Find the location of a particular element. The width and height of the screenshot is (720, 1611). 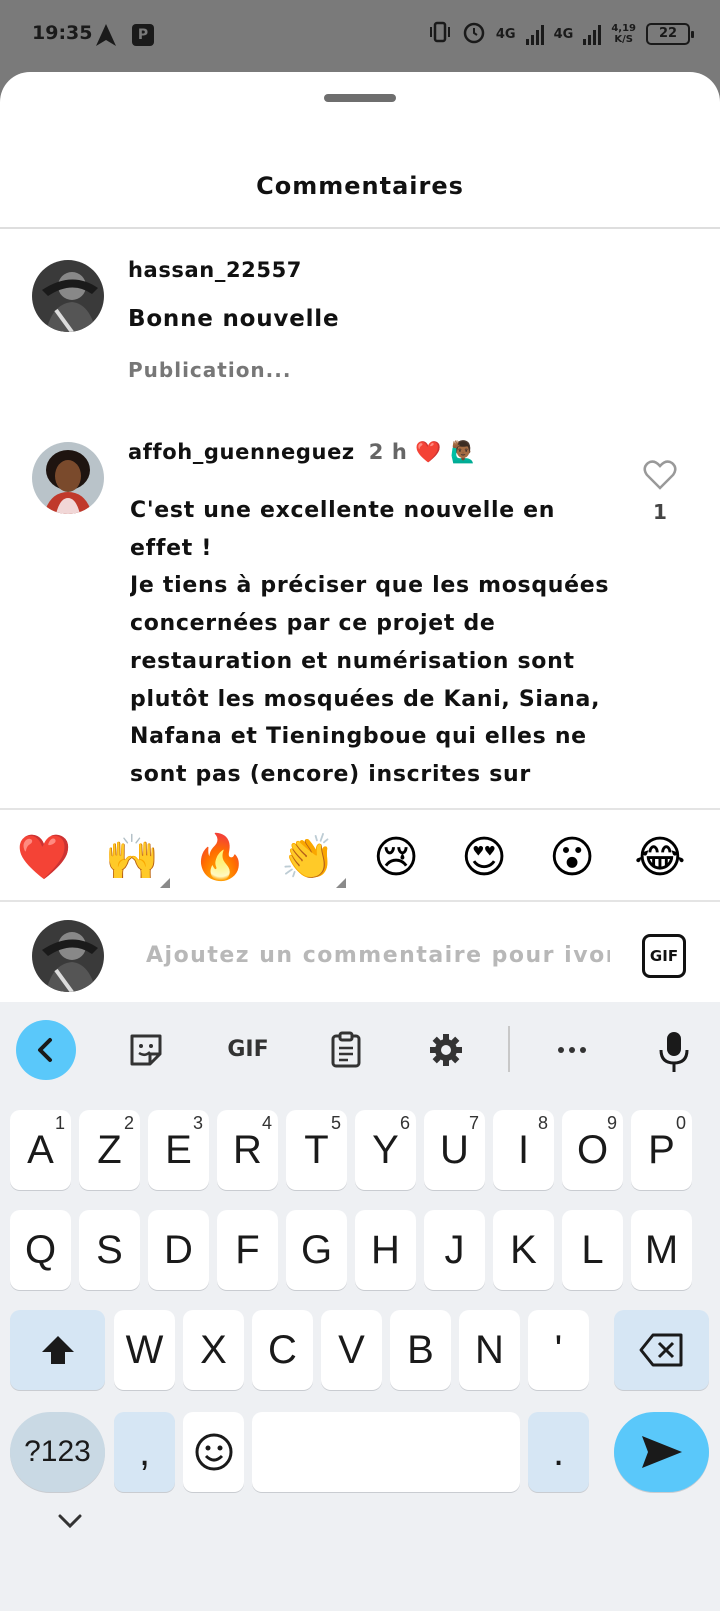

signal-icon is located at coordinates (534, 34).